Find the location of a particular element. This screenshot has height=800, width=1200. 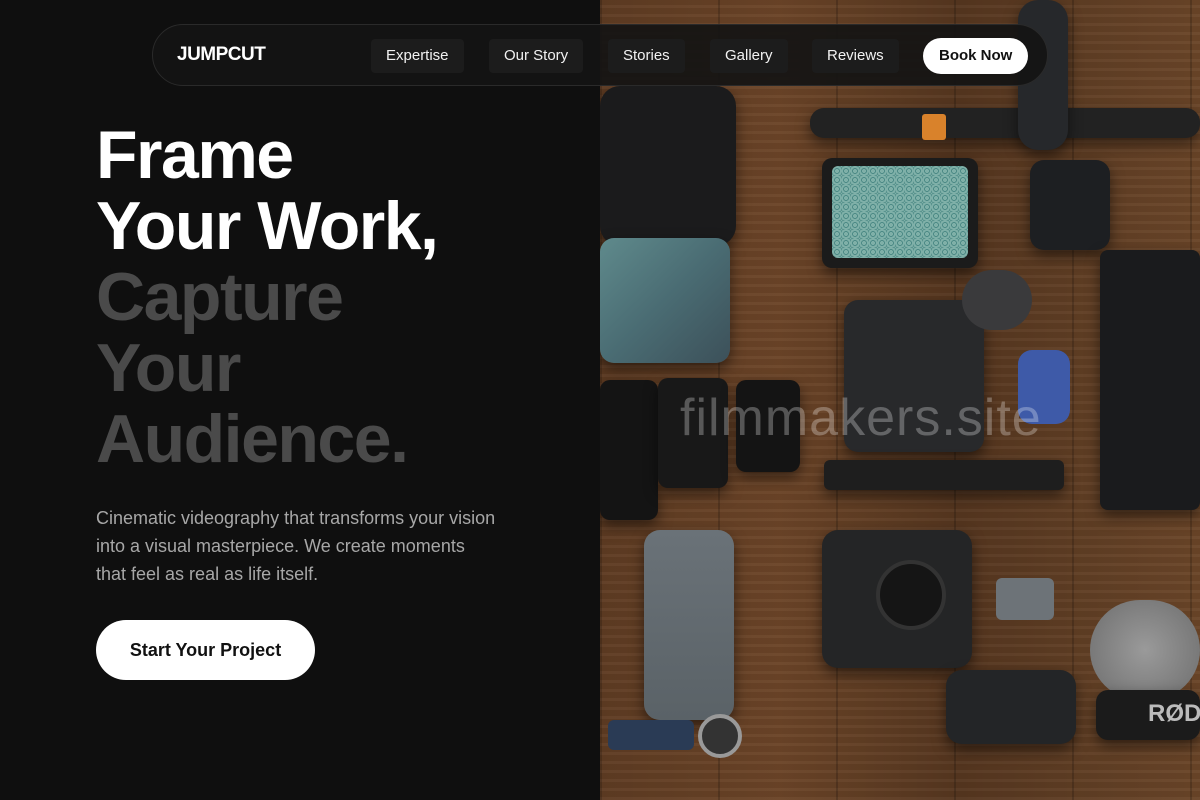

nav-item-stories: Stories is located at coordinates (646, 56).